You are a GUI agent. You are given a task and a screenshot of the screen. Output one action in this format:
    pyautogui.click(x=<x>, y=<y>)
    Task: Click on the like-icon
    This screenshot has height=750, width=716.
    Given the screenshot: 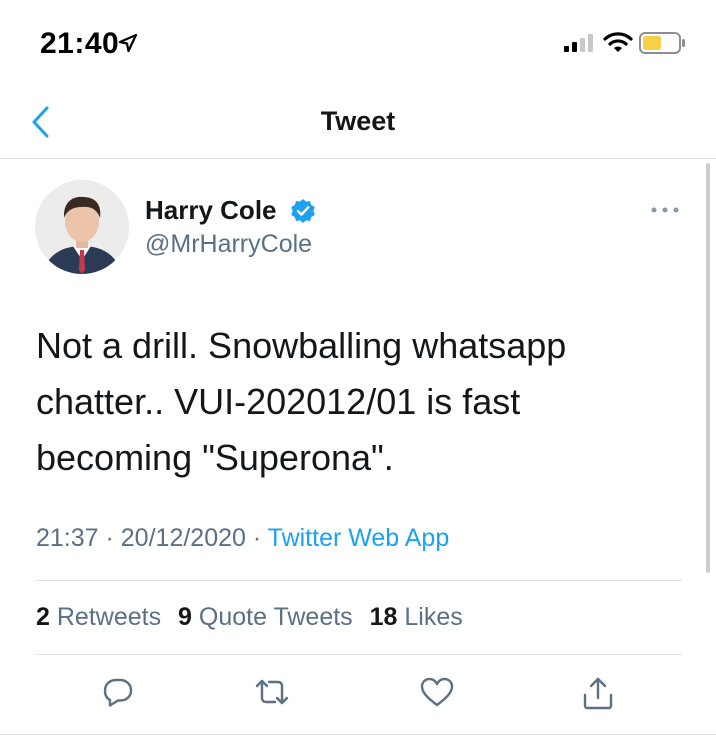 What is the action you would take?
    pyautogui.click(x=437, y=692)
    